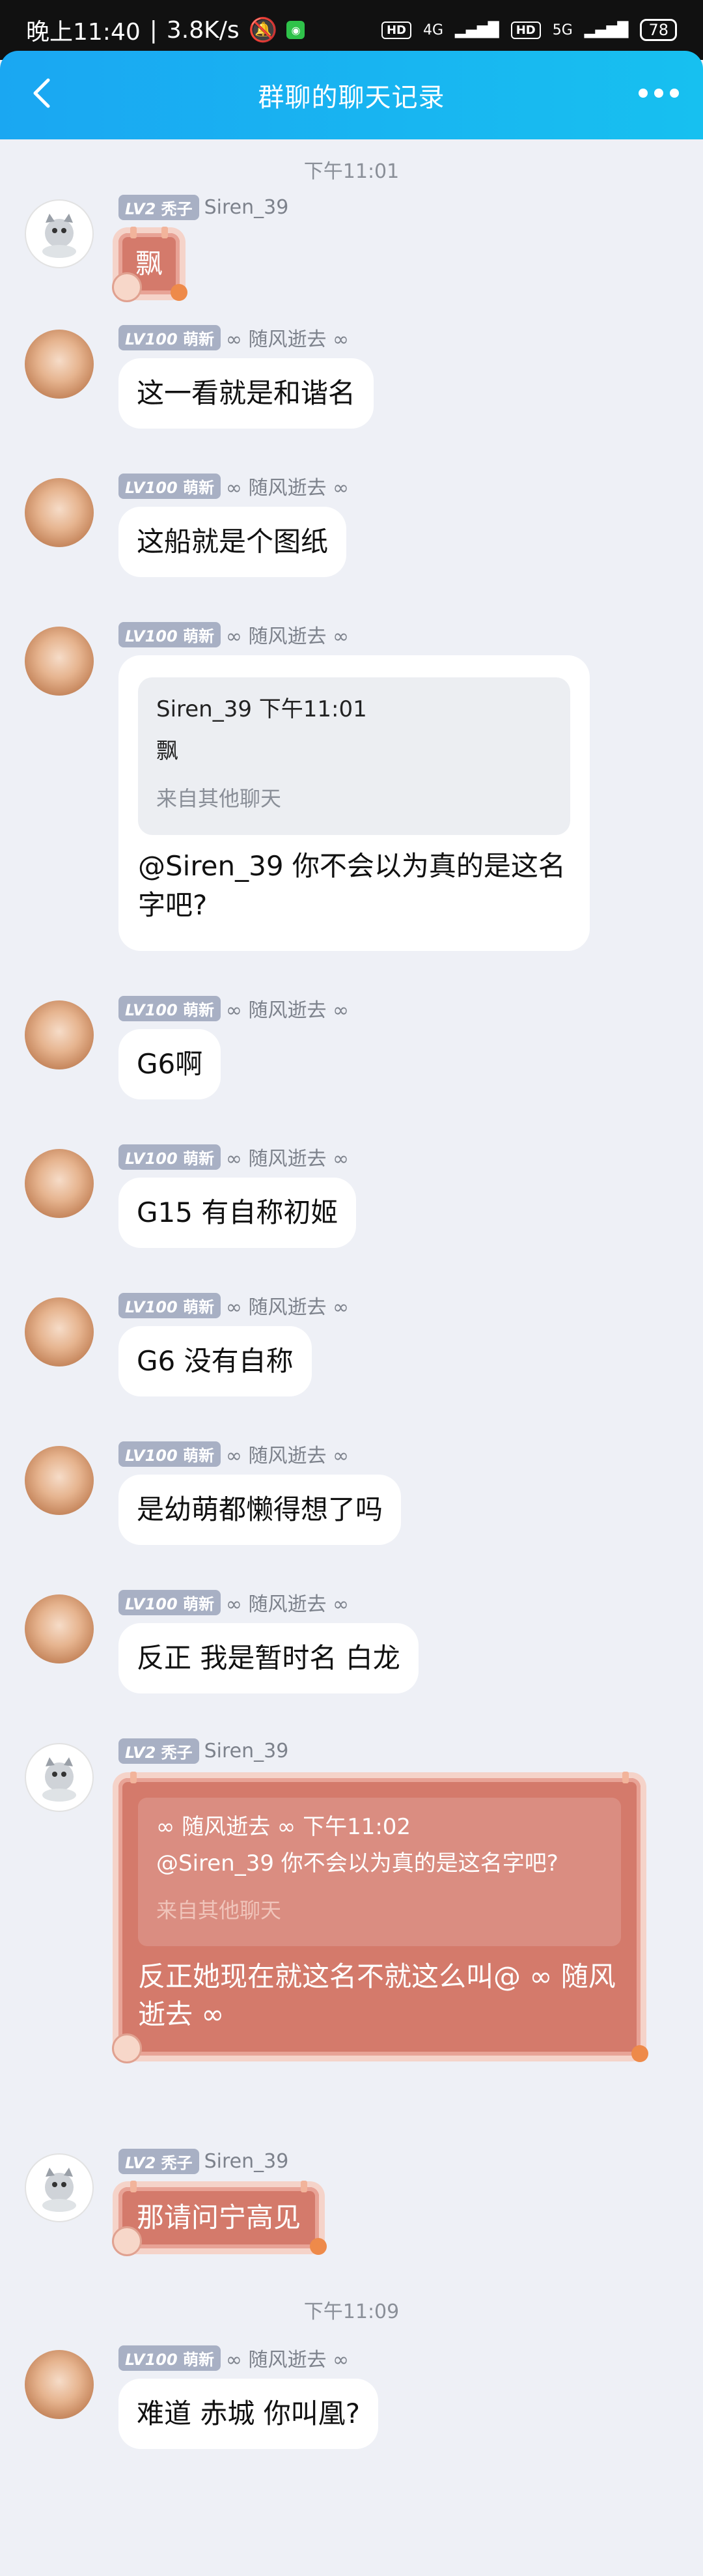 The width and height of the screenshot is (703, 2576). Describe the element at coordinates (260, 1510) in the screenshot. I see `message-bubble: 是幼萌都懒得想了吗` at that location.